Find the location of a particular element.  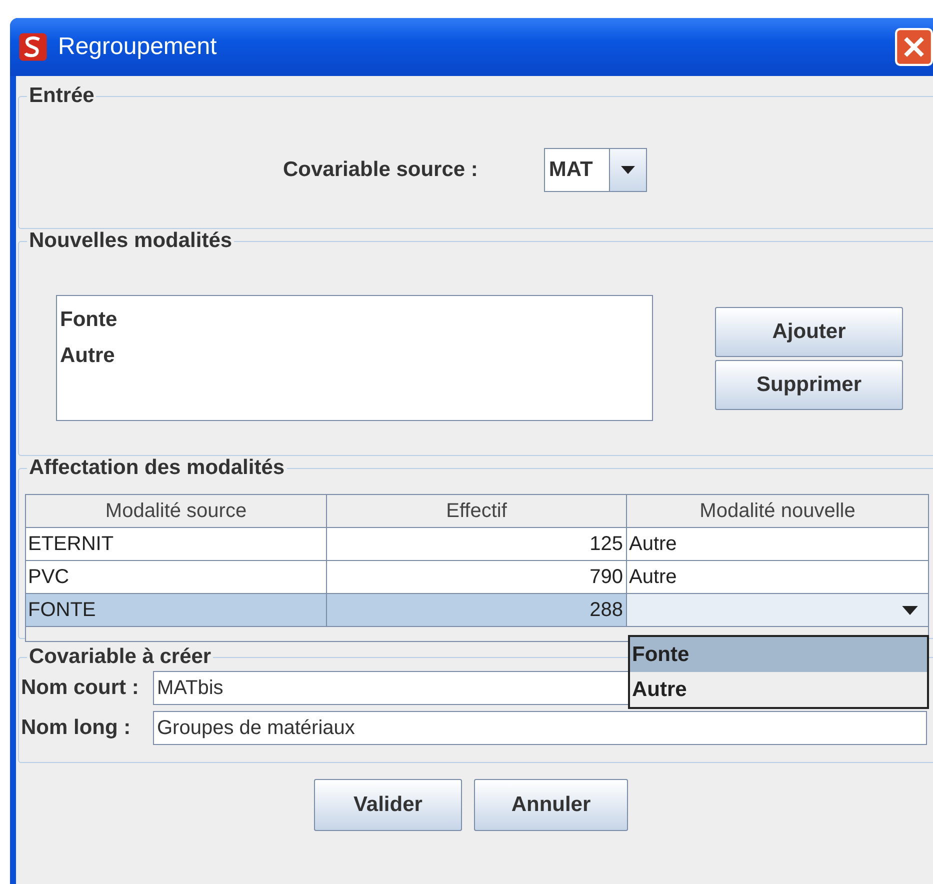

field-label: Nom long : is located at coordinates (76, 728).